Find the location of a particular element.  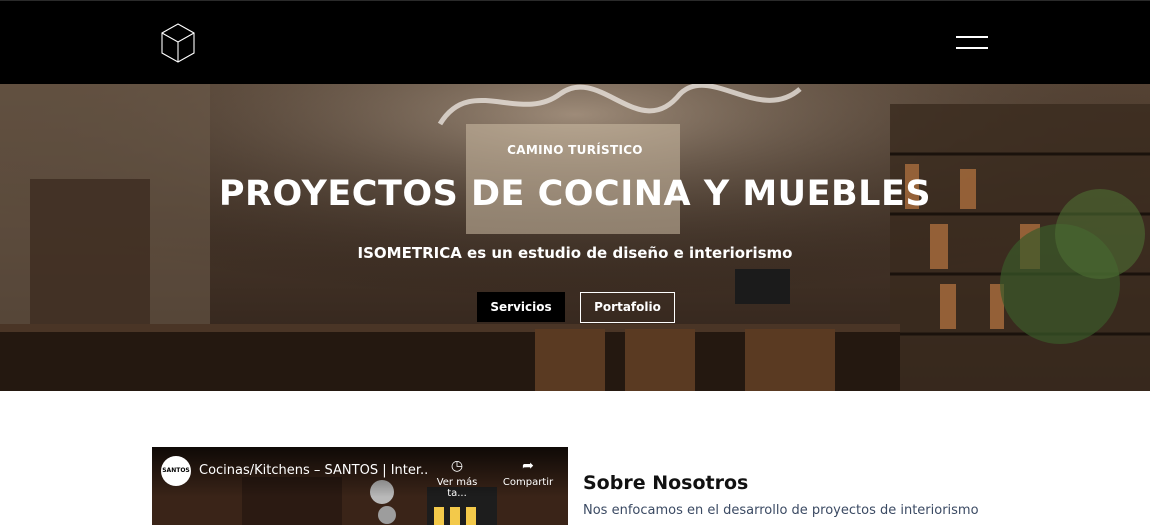

clock-icon: ◷ is located at coordinates (457, 466).